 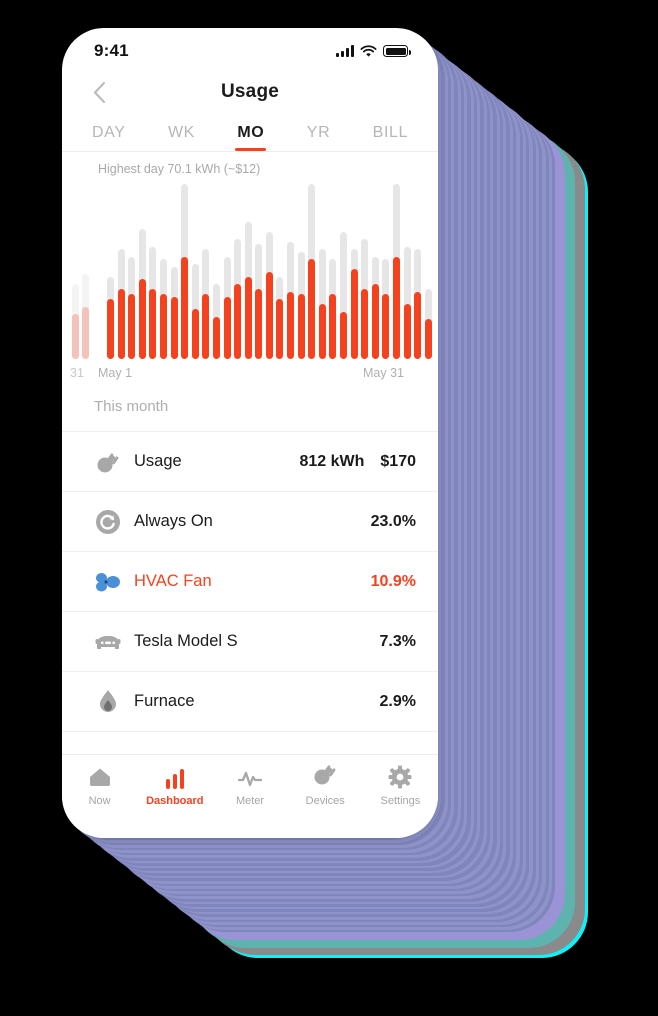 I want to click on period-tabs: DAY WK MO YR BILL, so click(x=250, y=134).